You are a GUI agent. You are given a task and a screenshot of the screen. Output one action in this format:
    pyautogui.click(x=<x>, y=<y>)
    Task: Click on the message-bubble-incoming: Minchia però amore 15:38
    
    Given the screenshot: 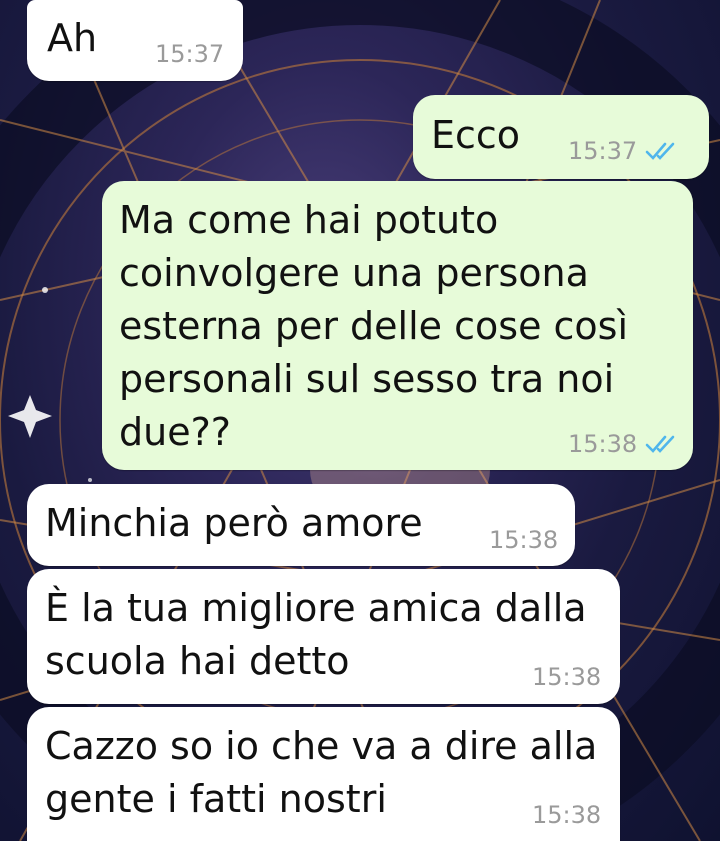 What is the action you would take?
    pyautogui.click(x=301, y=525)
    